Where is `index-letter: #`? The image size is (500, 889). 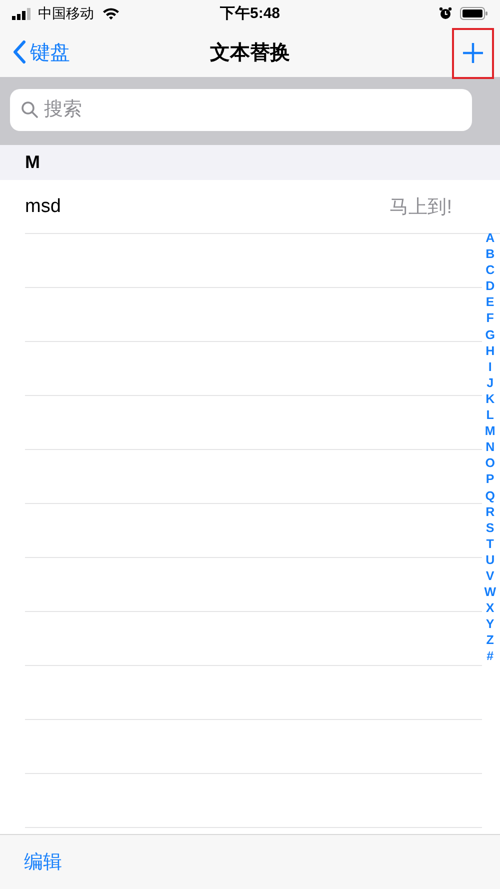 index-letter: # is located at coordinates (490, 656).